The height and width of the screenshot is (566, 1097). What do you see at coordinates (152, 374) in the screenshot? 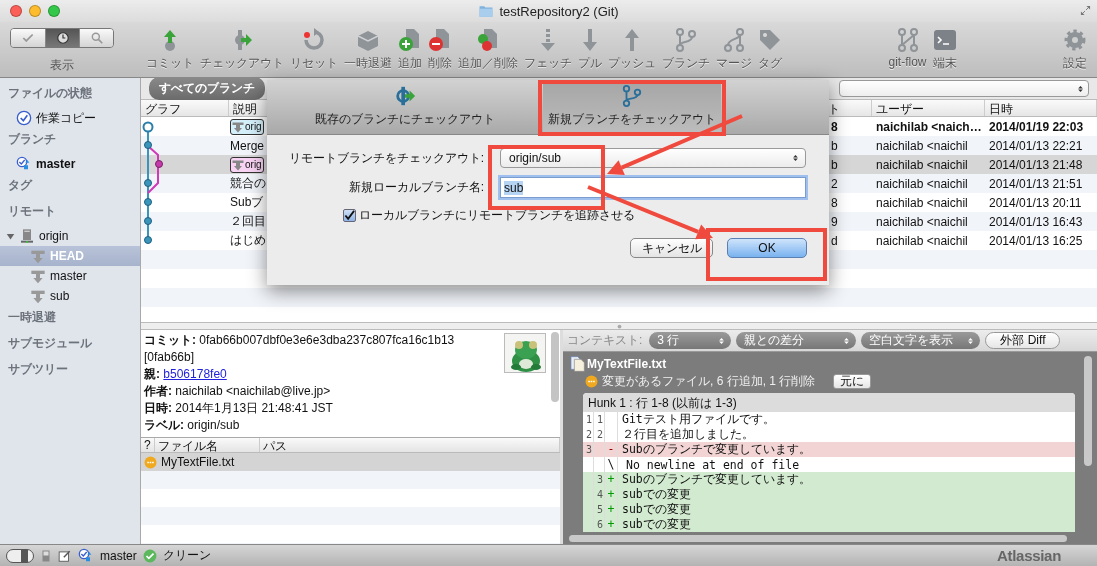
I see `field-label: 親:` at bounding box center [152, 374].